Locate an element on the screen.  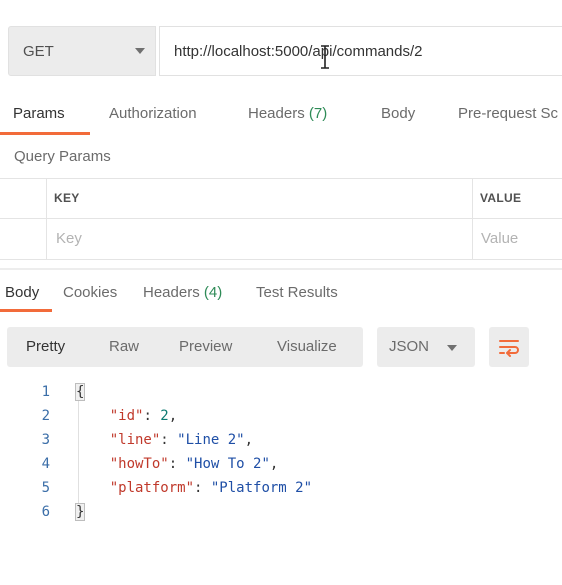
line-number: 6 is located at coordinates (45, 512).